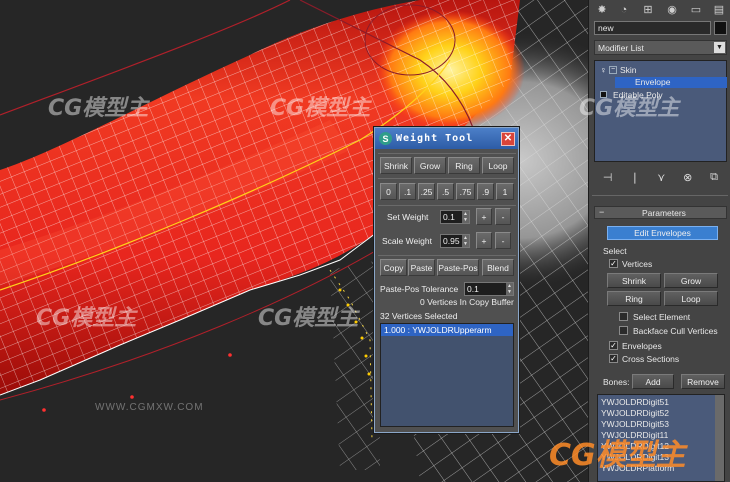  Describe the element at coordinates (407, 241) in the screenshot. I see `scale-weight-label: Scale Weight` at that location.